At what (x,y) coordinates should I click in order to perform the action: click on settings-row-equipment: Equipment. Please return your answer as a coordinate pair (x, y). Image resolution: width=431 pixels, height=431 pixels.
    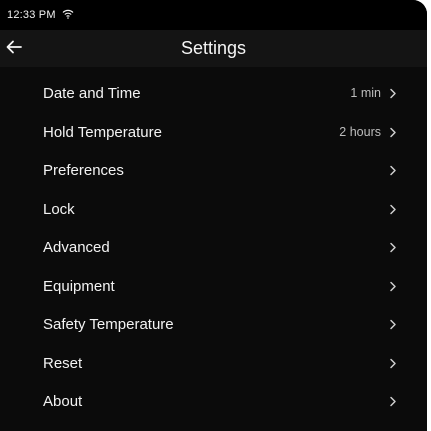
    Looking at the image, I should click on (213, 286).